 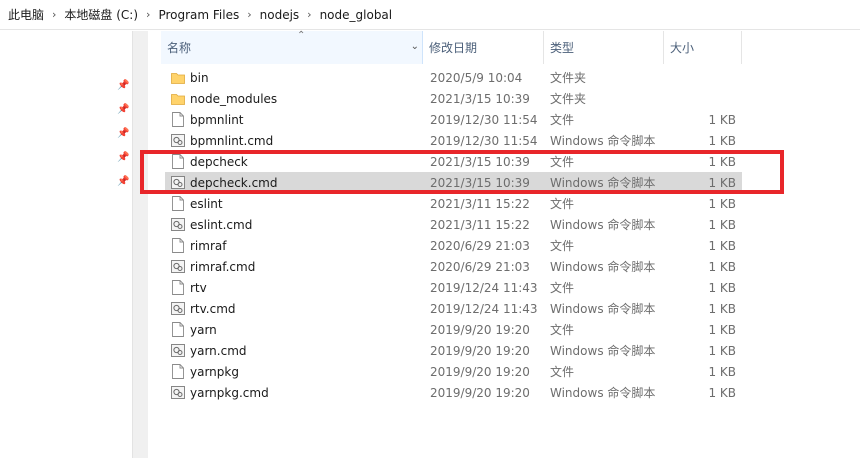 I want to click on file-name: bin, so click(x=199, y=77).